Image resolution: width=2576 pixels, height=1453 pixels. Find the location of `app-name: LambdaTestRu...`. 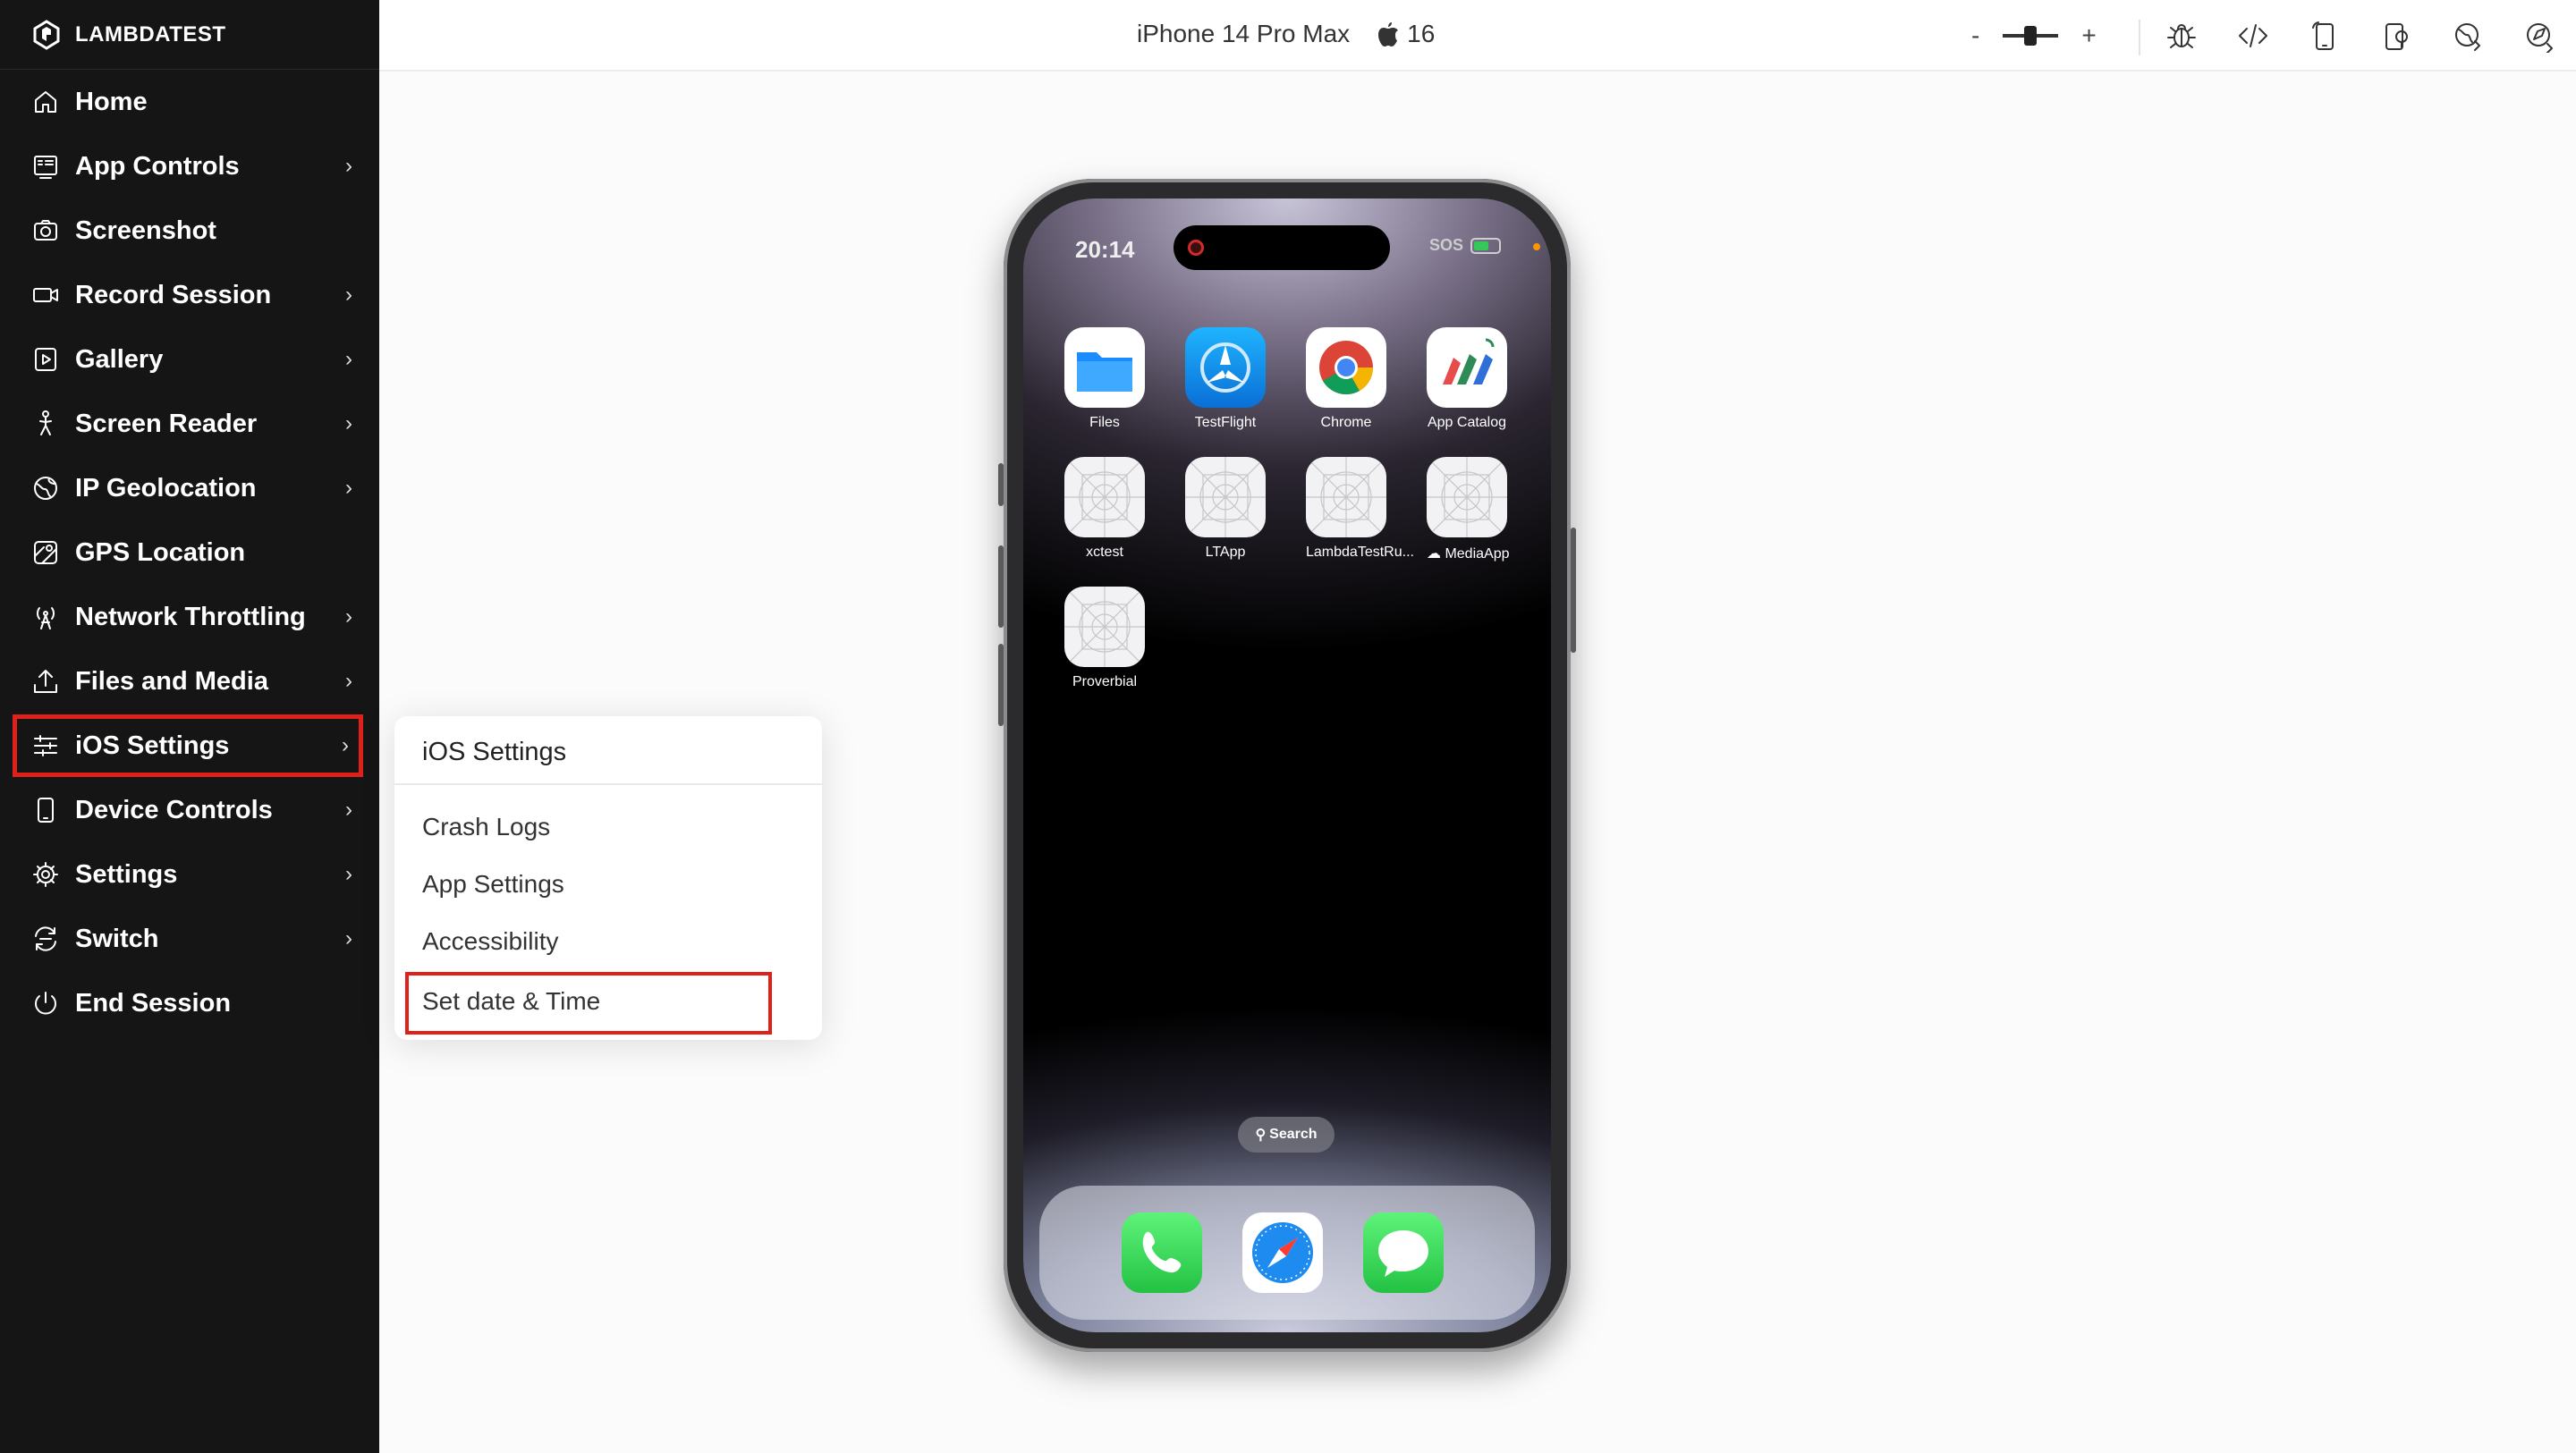

app-name: LambdaTestRu... is located at coordinates (1360, 553).